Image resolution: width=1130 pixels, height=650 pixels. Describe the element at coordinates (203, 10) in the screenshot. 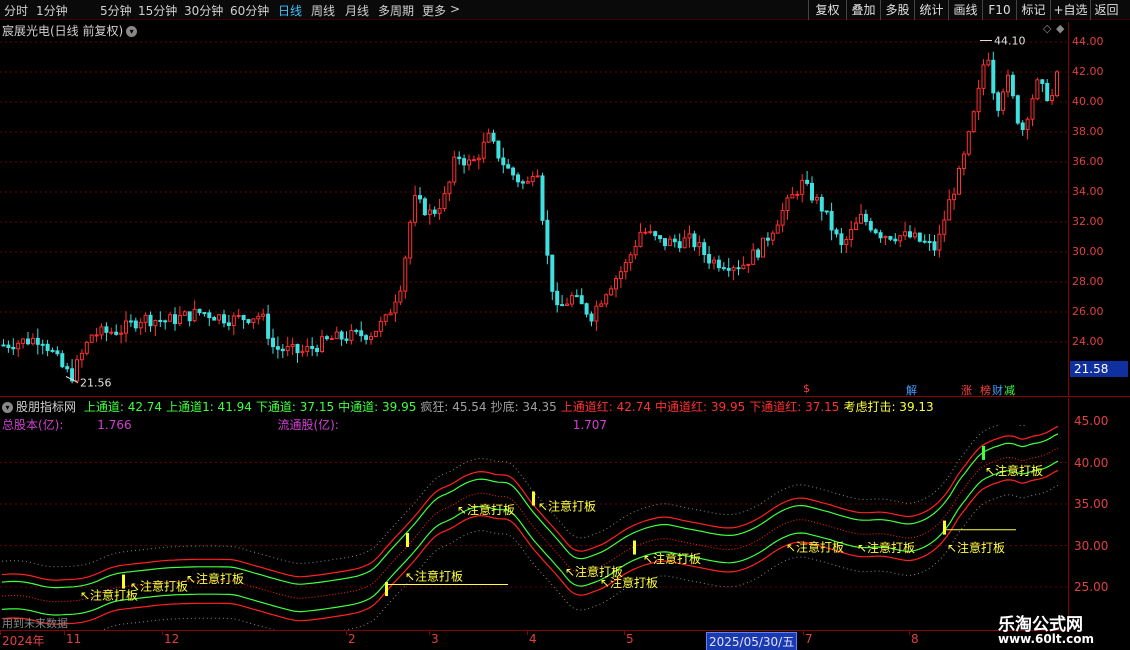

I see `period-tab-4: 30分钟` at that location.